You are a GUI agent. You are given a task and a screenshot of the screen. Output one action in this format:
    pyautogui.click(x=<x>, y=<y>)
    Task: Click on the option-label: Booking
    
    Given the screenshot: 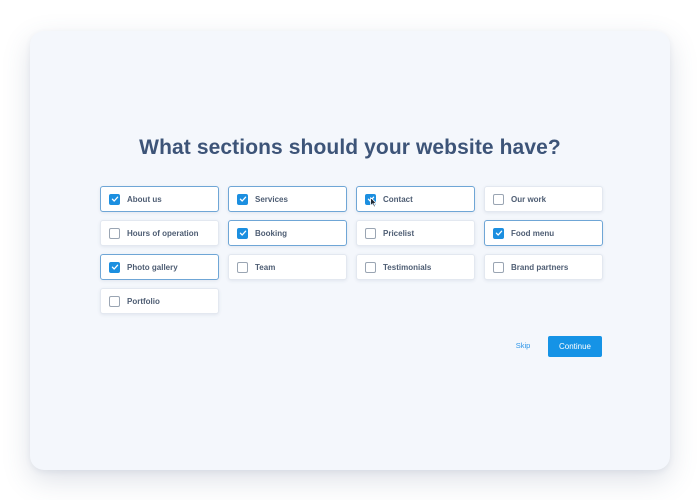 What is the action you would take?
    pyautogui.click(x=271, y=233)
    